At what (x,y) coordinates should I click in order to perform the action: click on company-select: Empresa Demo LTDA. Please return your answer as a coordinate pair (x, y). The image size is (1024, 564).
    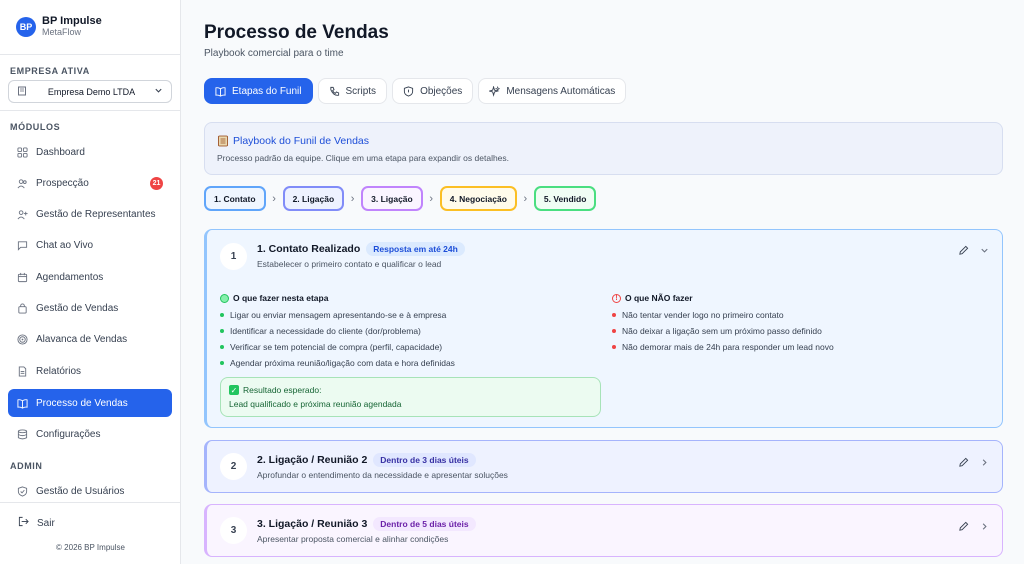
    Looking at the image, I should click on (90, 91).